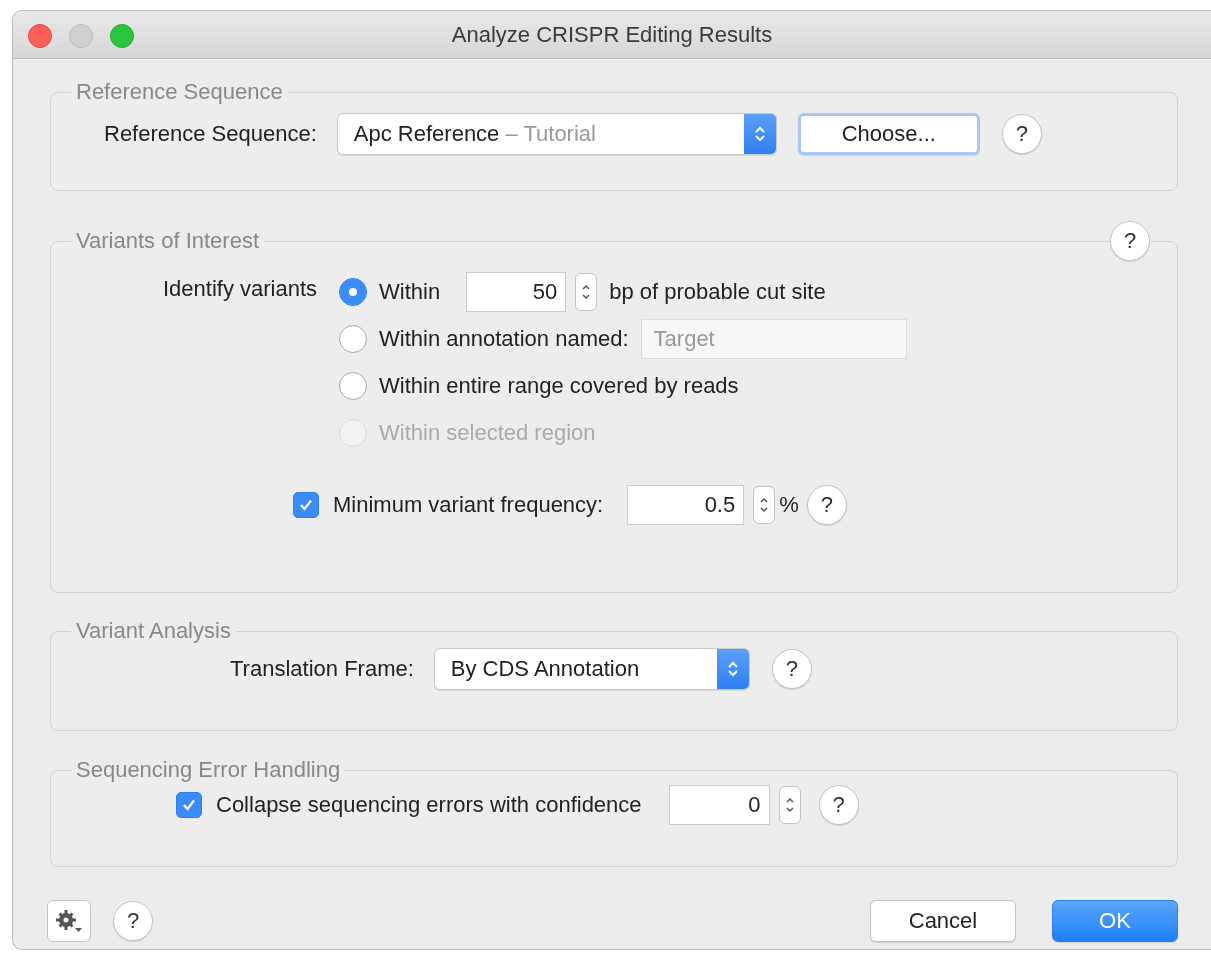  What do you see at coordinates (487, 433) in the screenshot?
I see `option-label: Within selected region` at bounding box center [487, 433].